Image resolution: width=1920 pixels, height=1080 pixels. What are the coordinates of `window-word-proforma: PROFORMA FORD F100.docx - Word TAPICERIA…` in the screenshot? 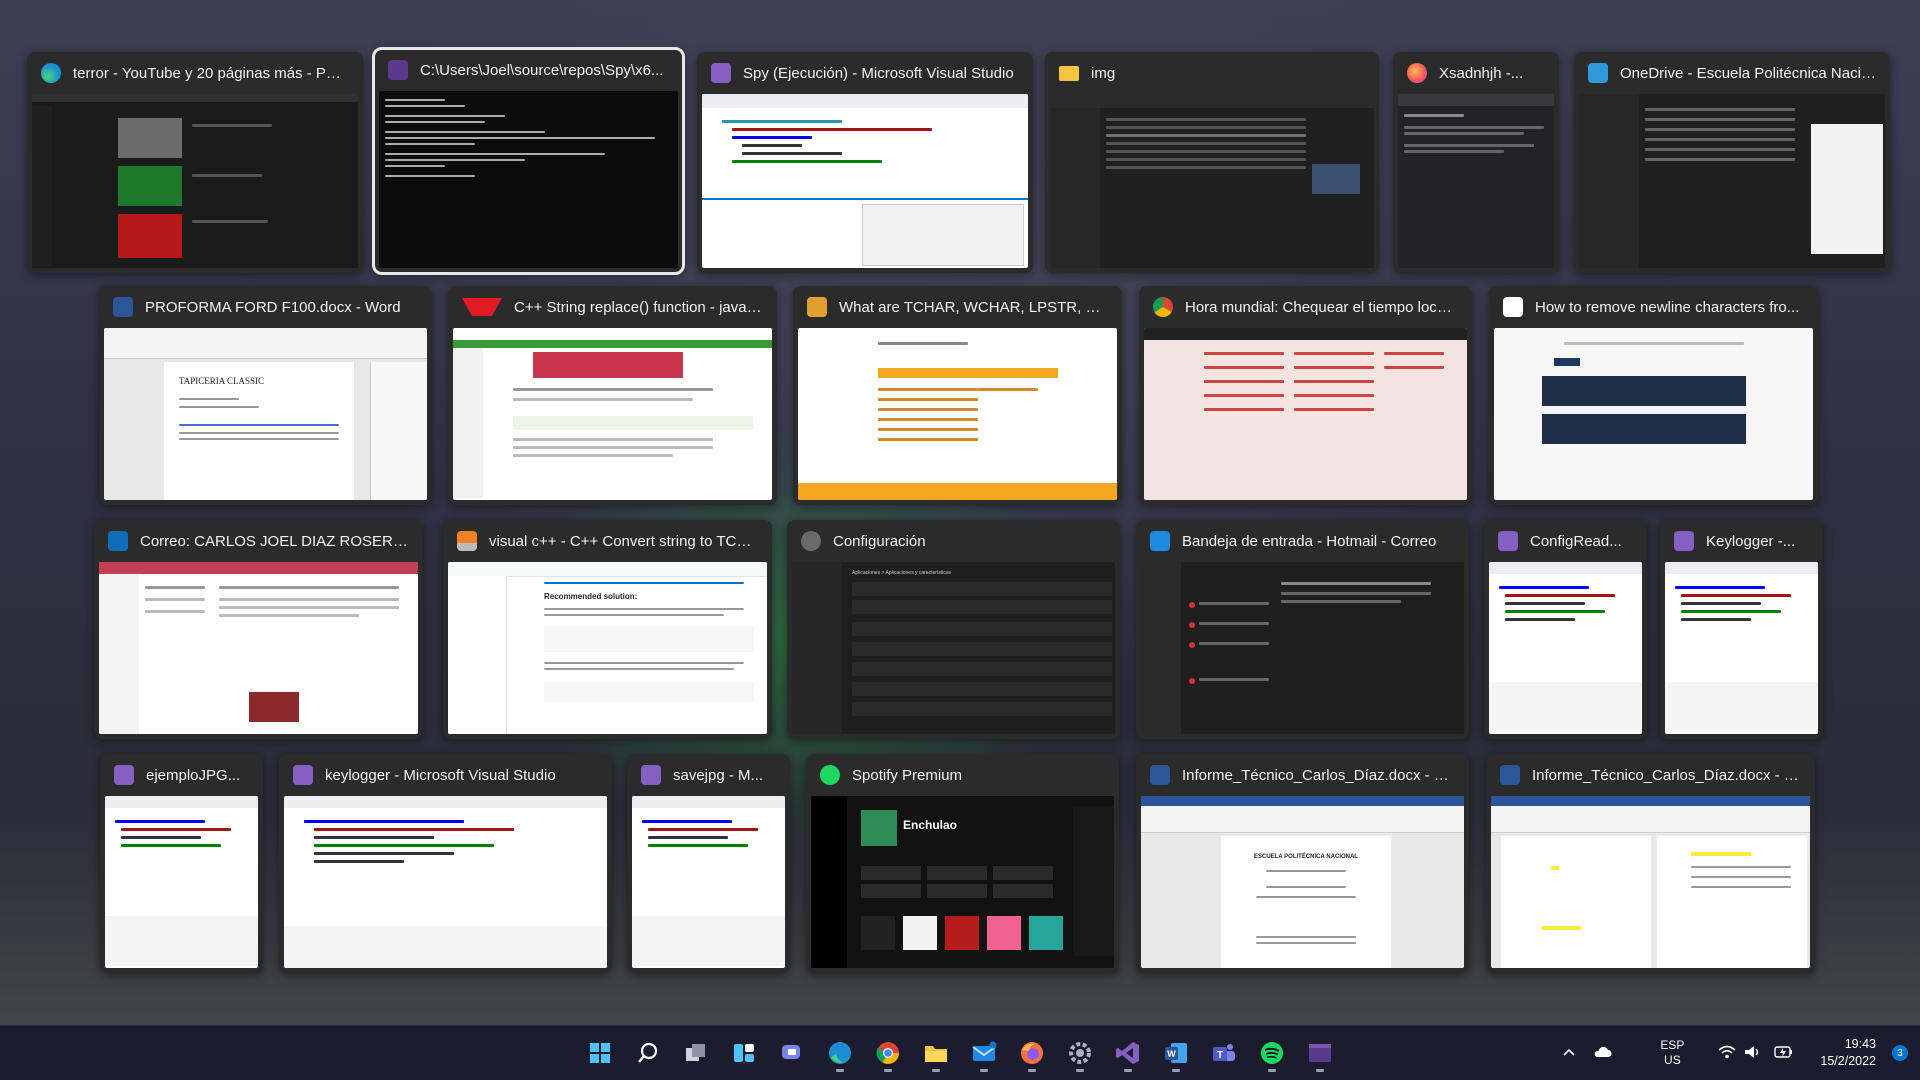 It's located at (265, 395).